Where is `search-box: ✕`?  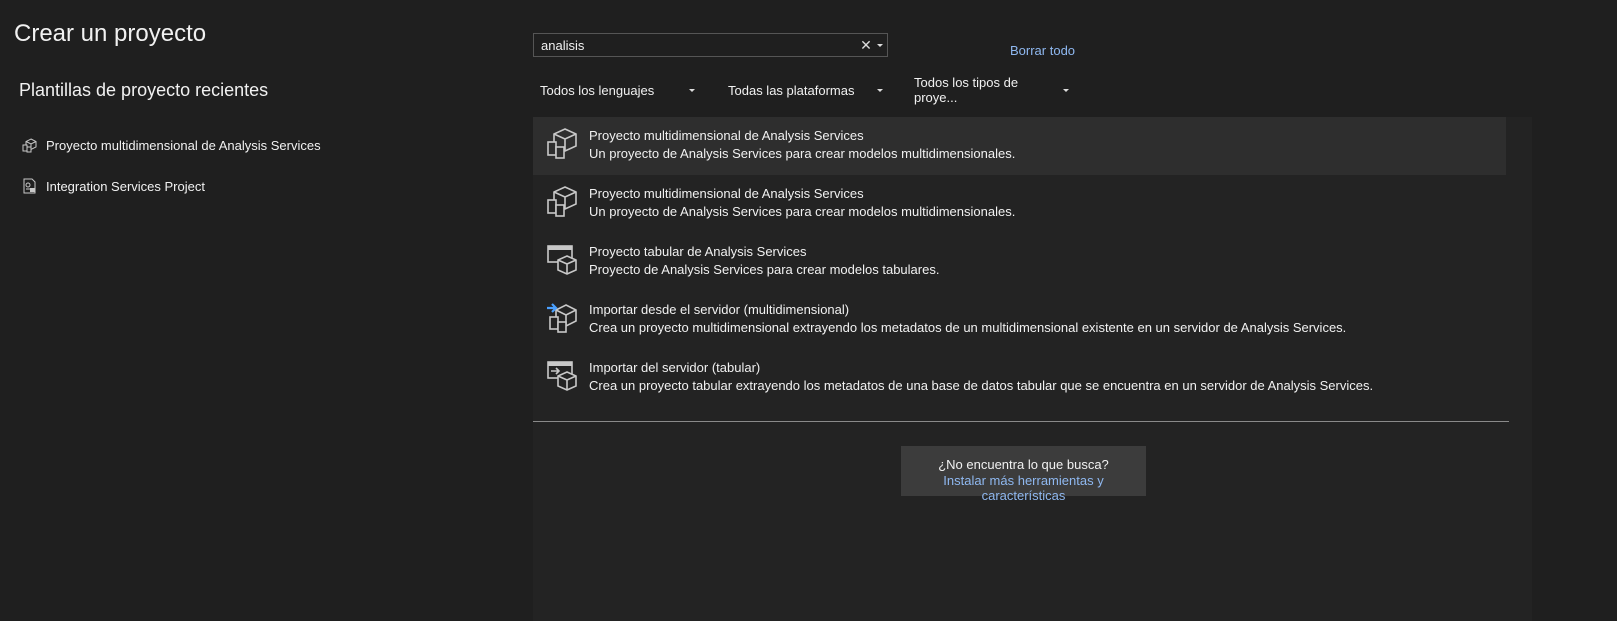 search-box: ✕ is located at coordinates (710, 45).